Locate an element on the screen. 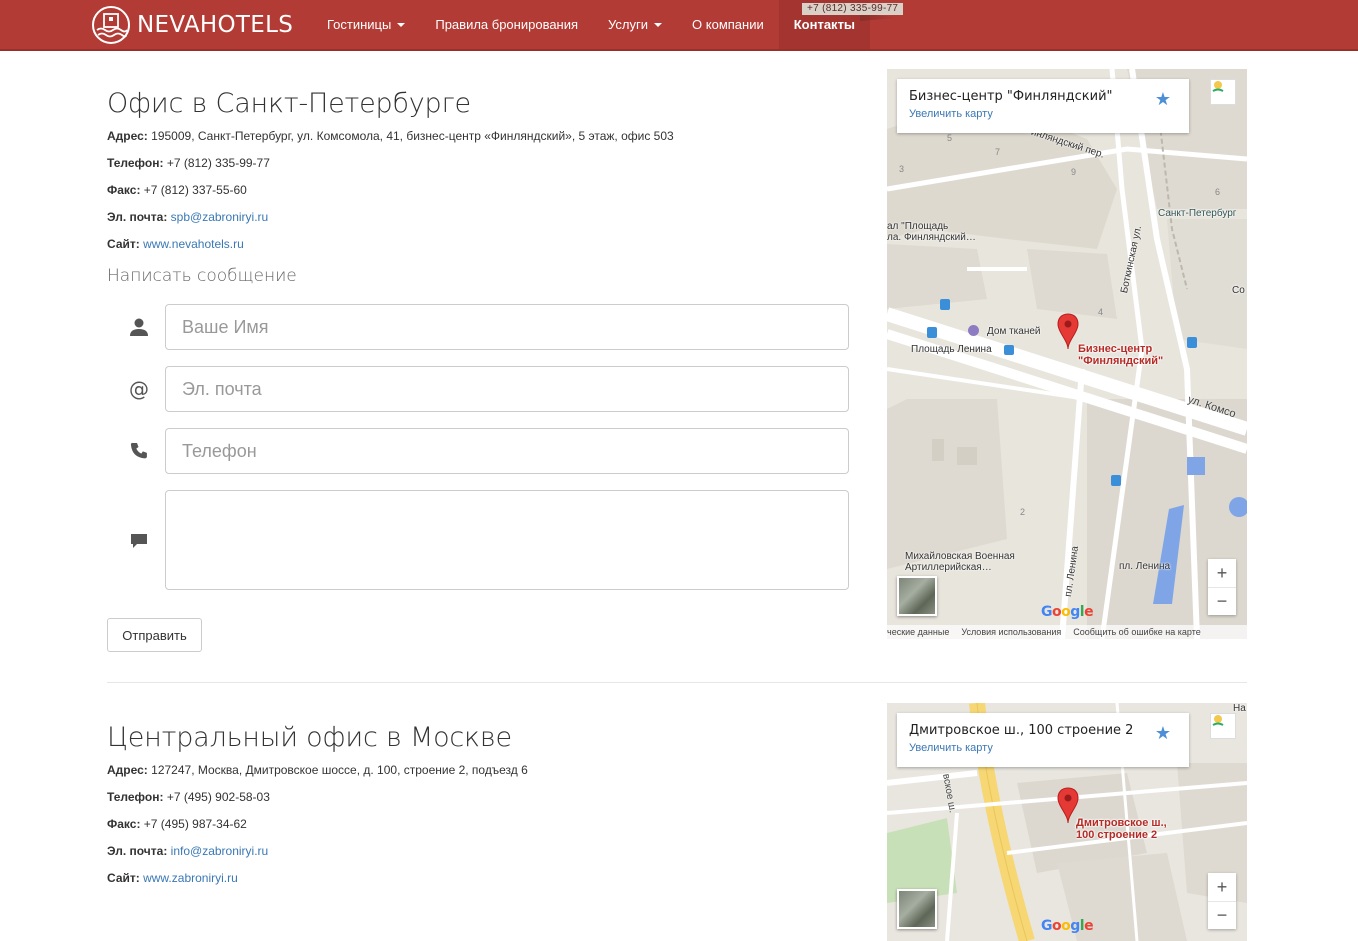 This screenshot has width=1358, height=941. map-label-mikh-1: Михайловская Военная is located at coordinates (960, 556).